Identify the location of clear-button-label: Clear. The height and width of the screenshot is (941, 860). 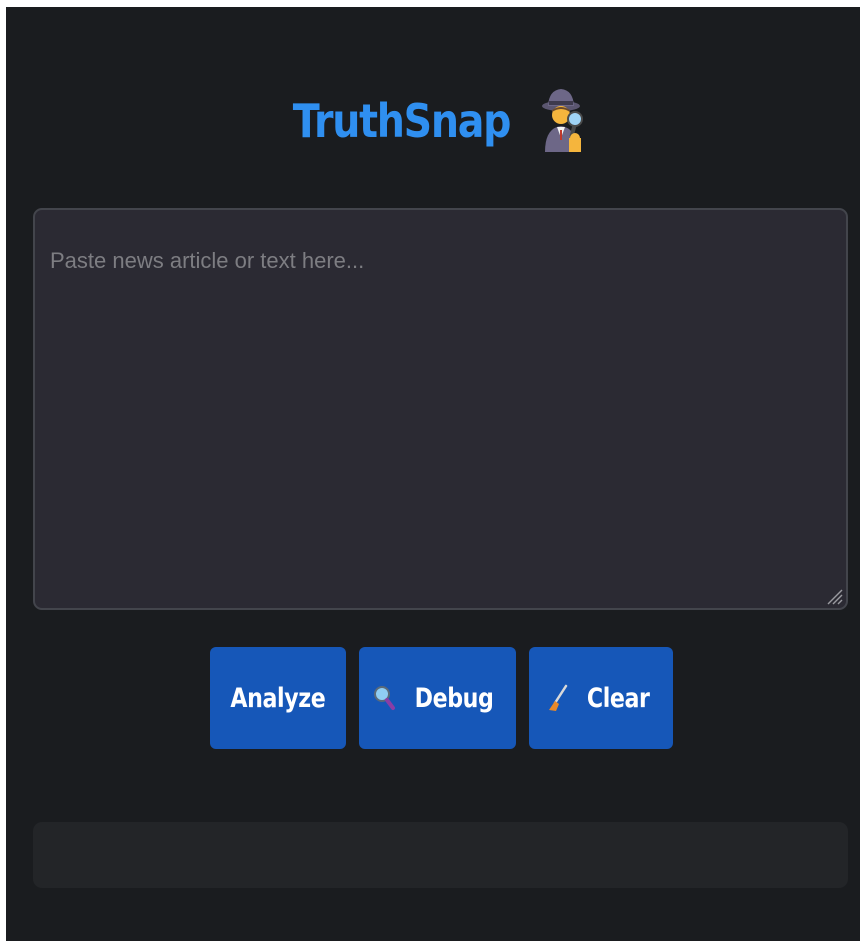
(618, 698).